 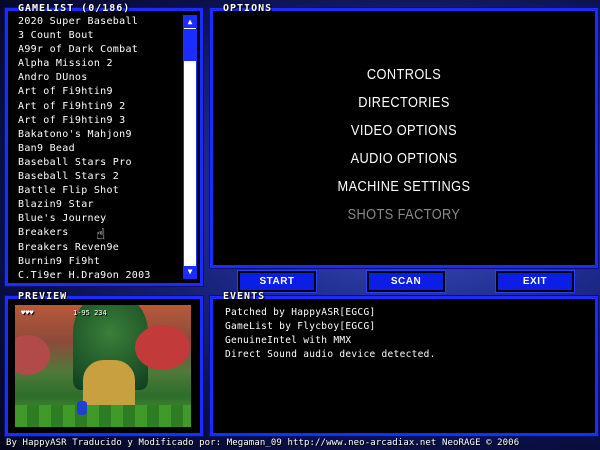 I want to click on scroll-thumb, so click(x=190, y=45).